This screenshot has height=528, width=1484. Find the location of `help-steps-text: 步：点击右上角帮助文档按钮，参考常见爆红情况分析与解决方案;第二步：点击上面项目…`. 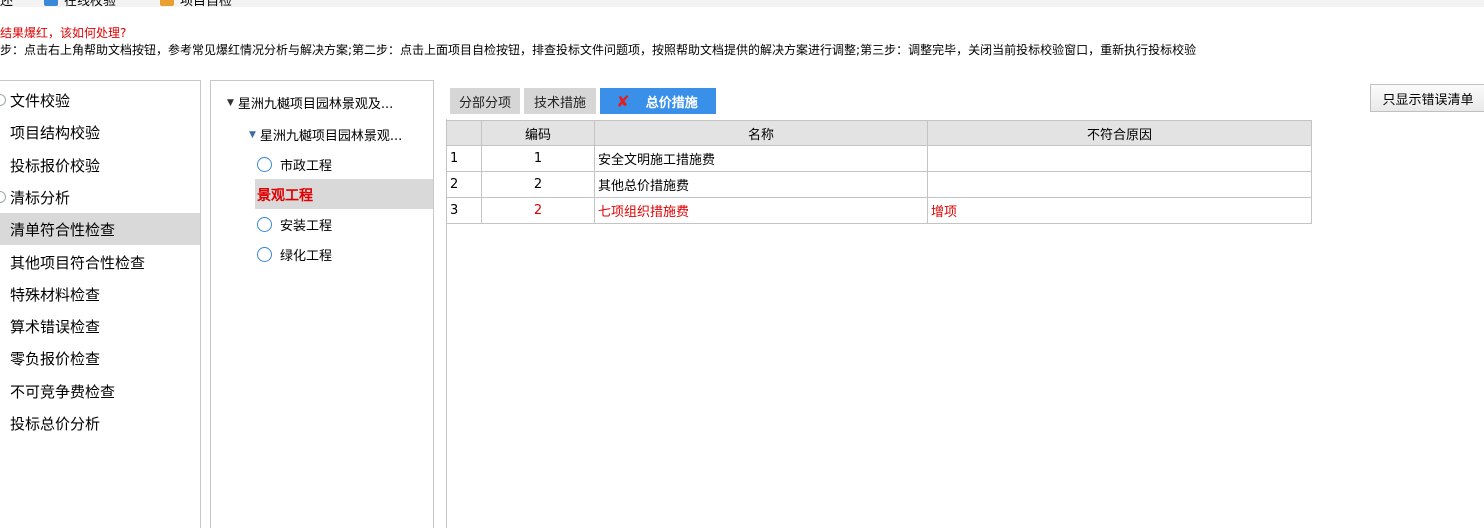

help-steps-text: 步：点击右上角帮助文档按钮，参考常见爆红情况分析与解决方案;第二步：点击上面项目… is located at coordinates (598, 50).